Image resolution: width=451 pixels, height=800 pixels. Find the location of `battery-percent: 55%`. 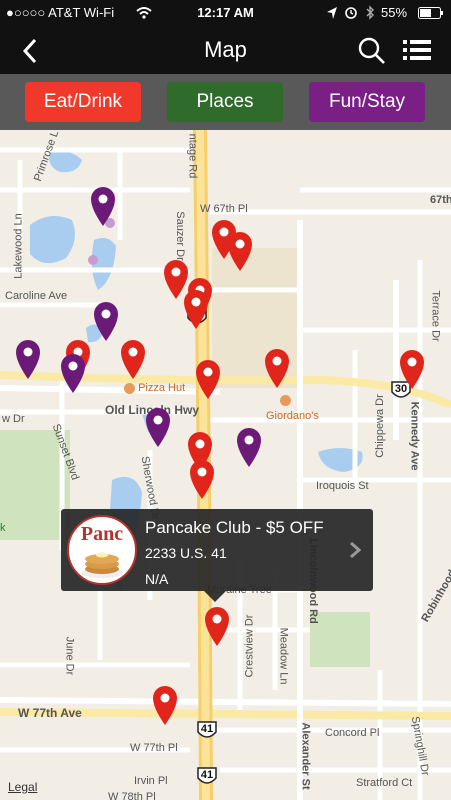

battery-percent: 55% is located at coordinates (394, 12).